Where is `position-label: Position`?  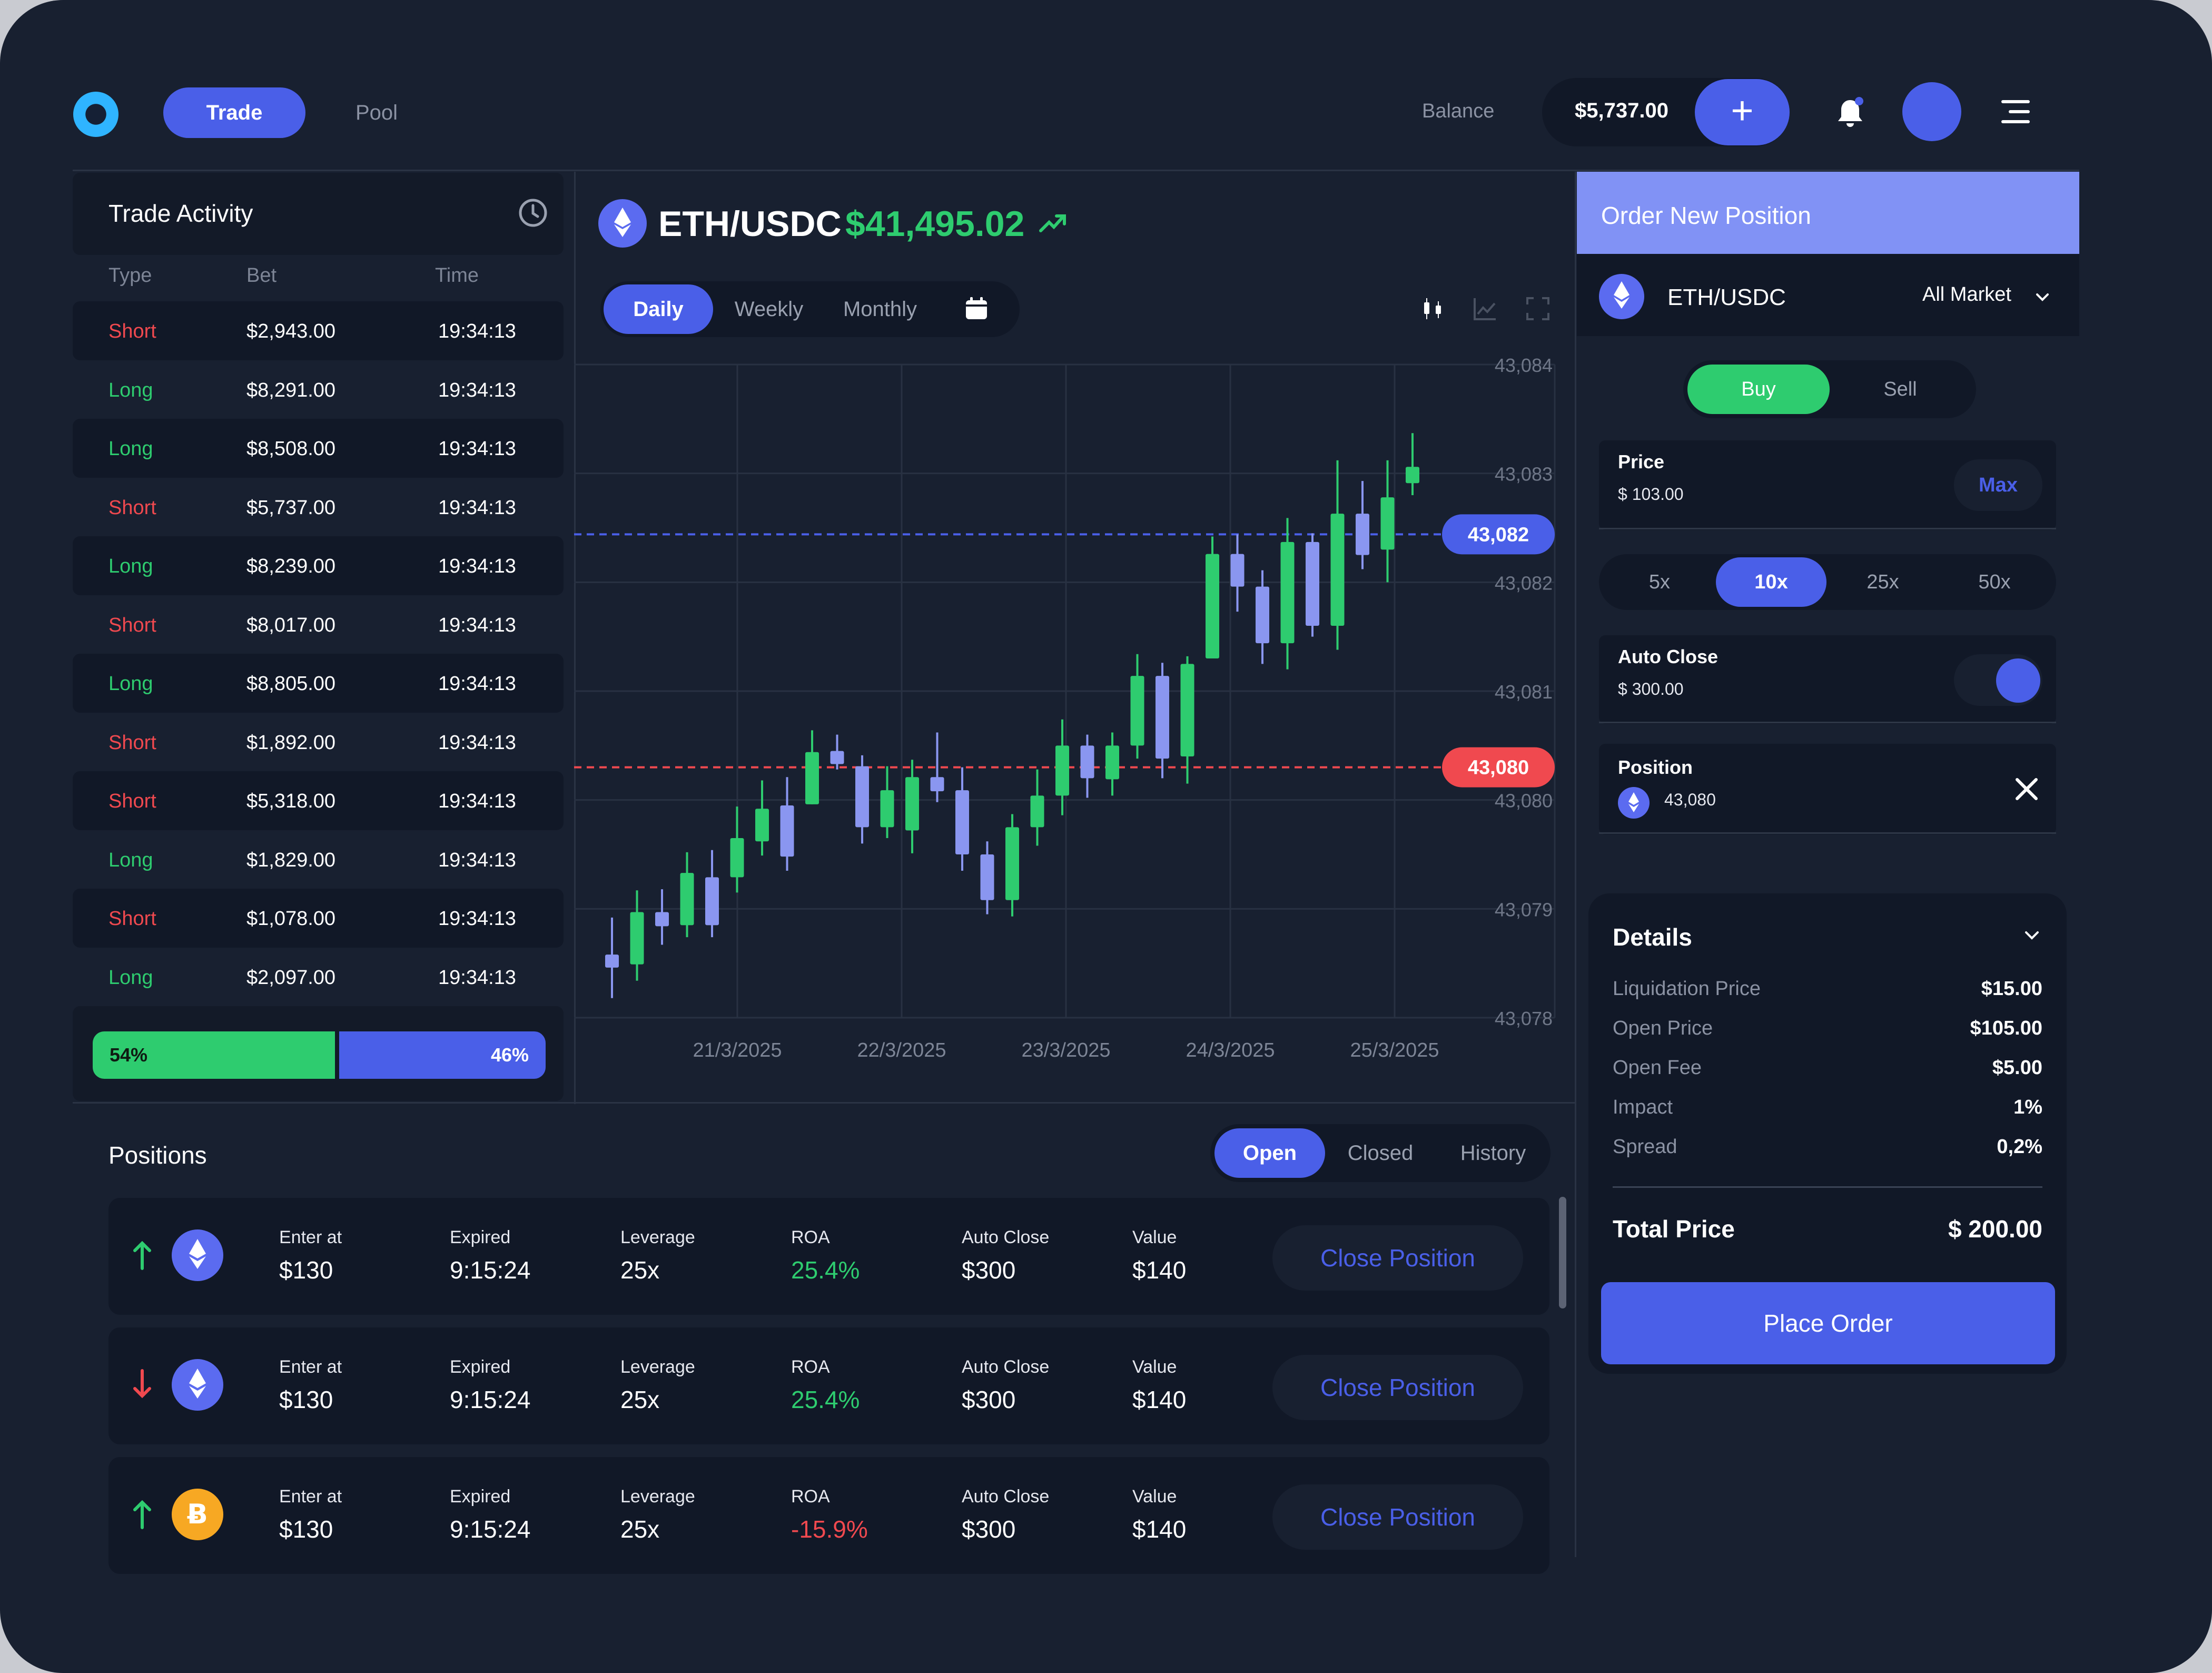
position-label: Position is located at coordinates (1655, 767).